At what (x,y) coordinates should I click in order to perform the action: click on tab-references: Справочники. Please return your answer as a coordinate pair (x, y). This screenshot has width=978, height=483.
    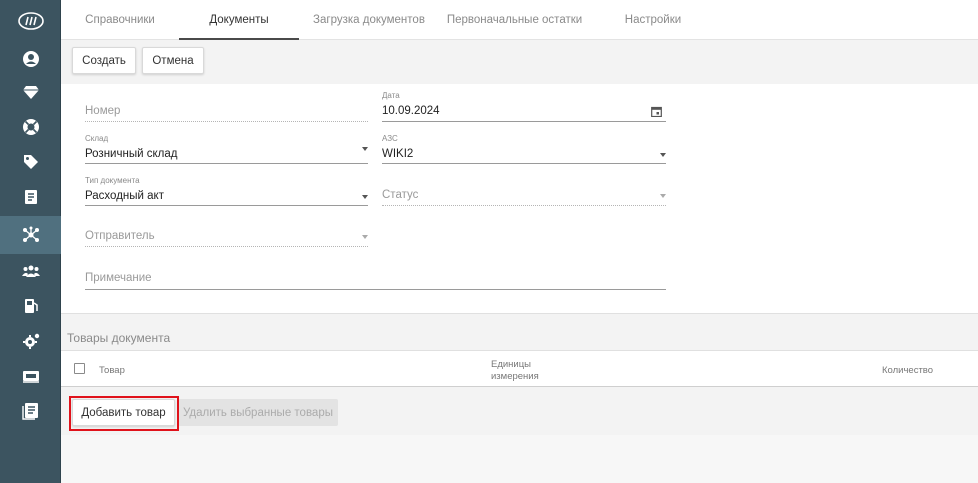
    Looking at the image, I should click on (120, 20).